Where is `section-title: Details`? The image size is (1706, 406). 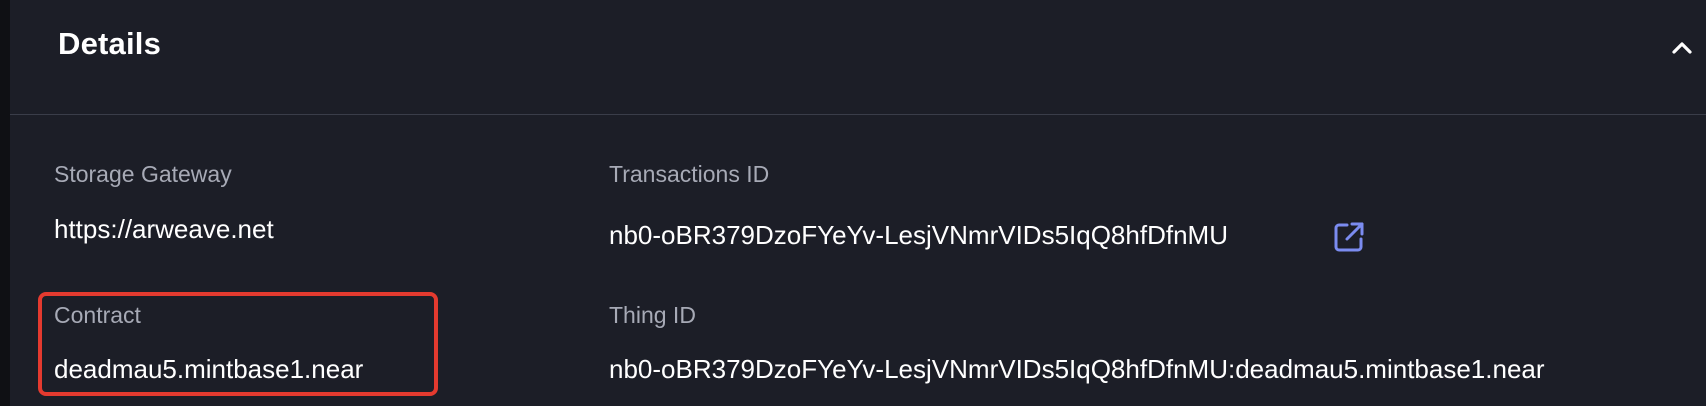 section-title: Details is located at coordinates (110, 43).